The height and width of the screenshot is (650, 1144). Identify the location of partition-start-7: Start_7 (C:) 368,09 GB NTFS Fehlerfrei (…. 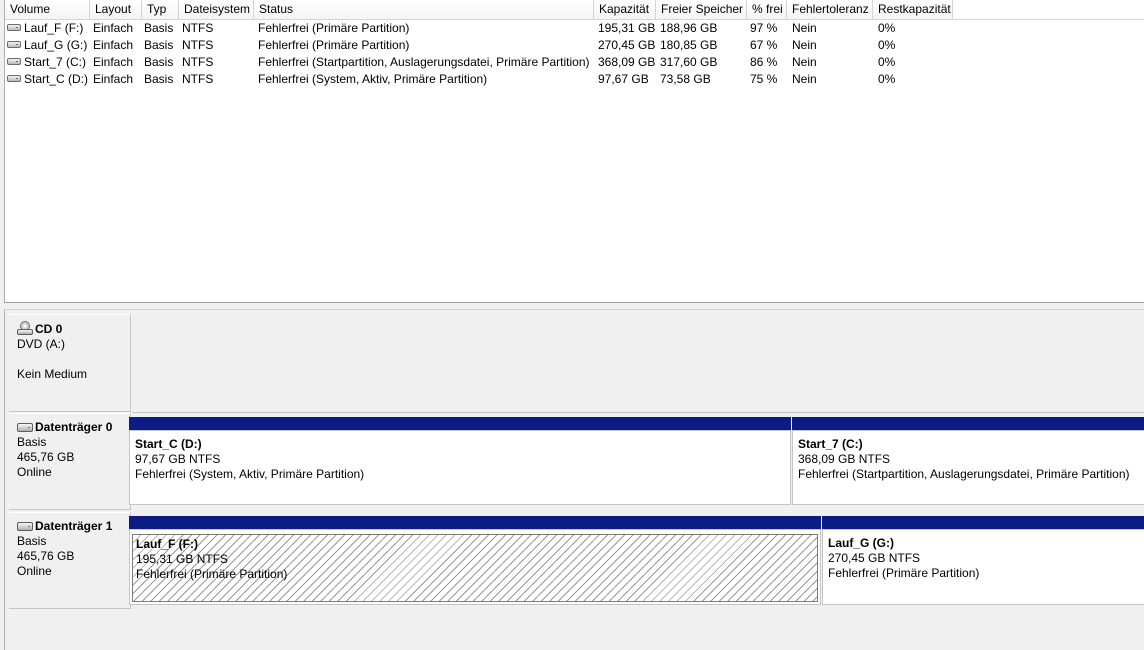
(968, 461).